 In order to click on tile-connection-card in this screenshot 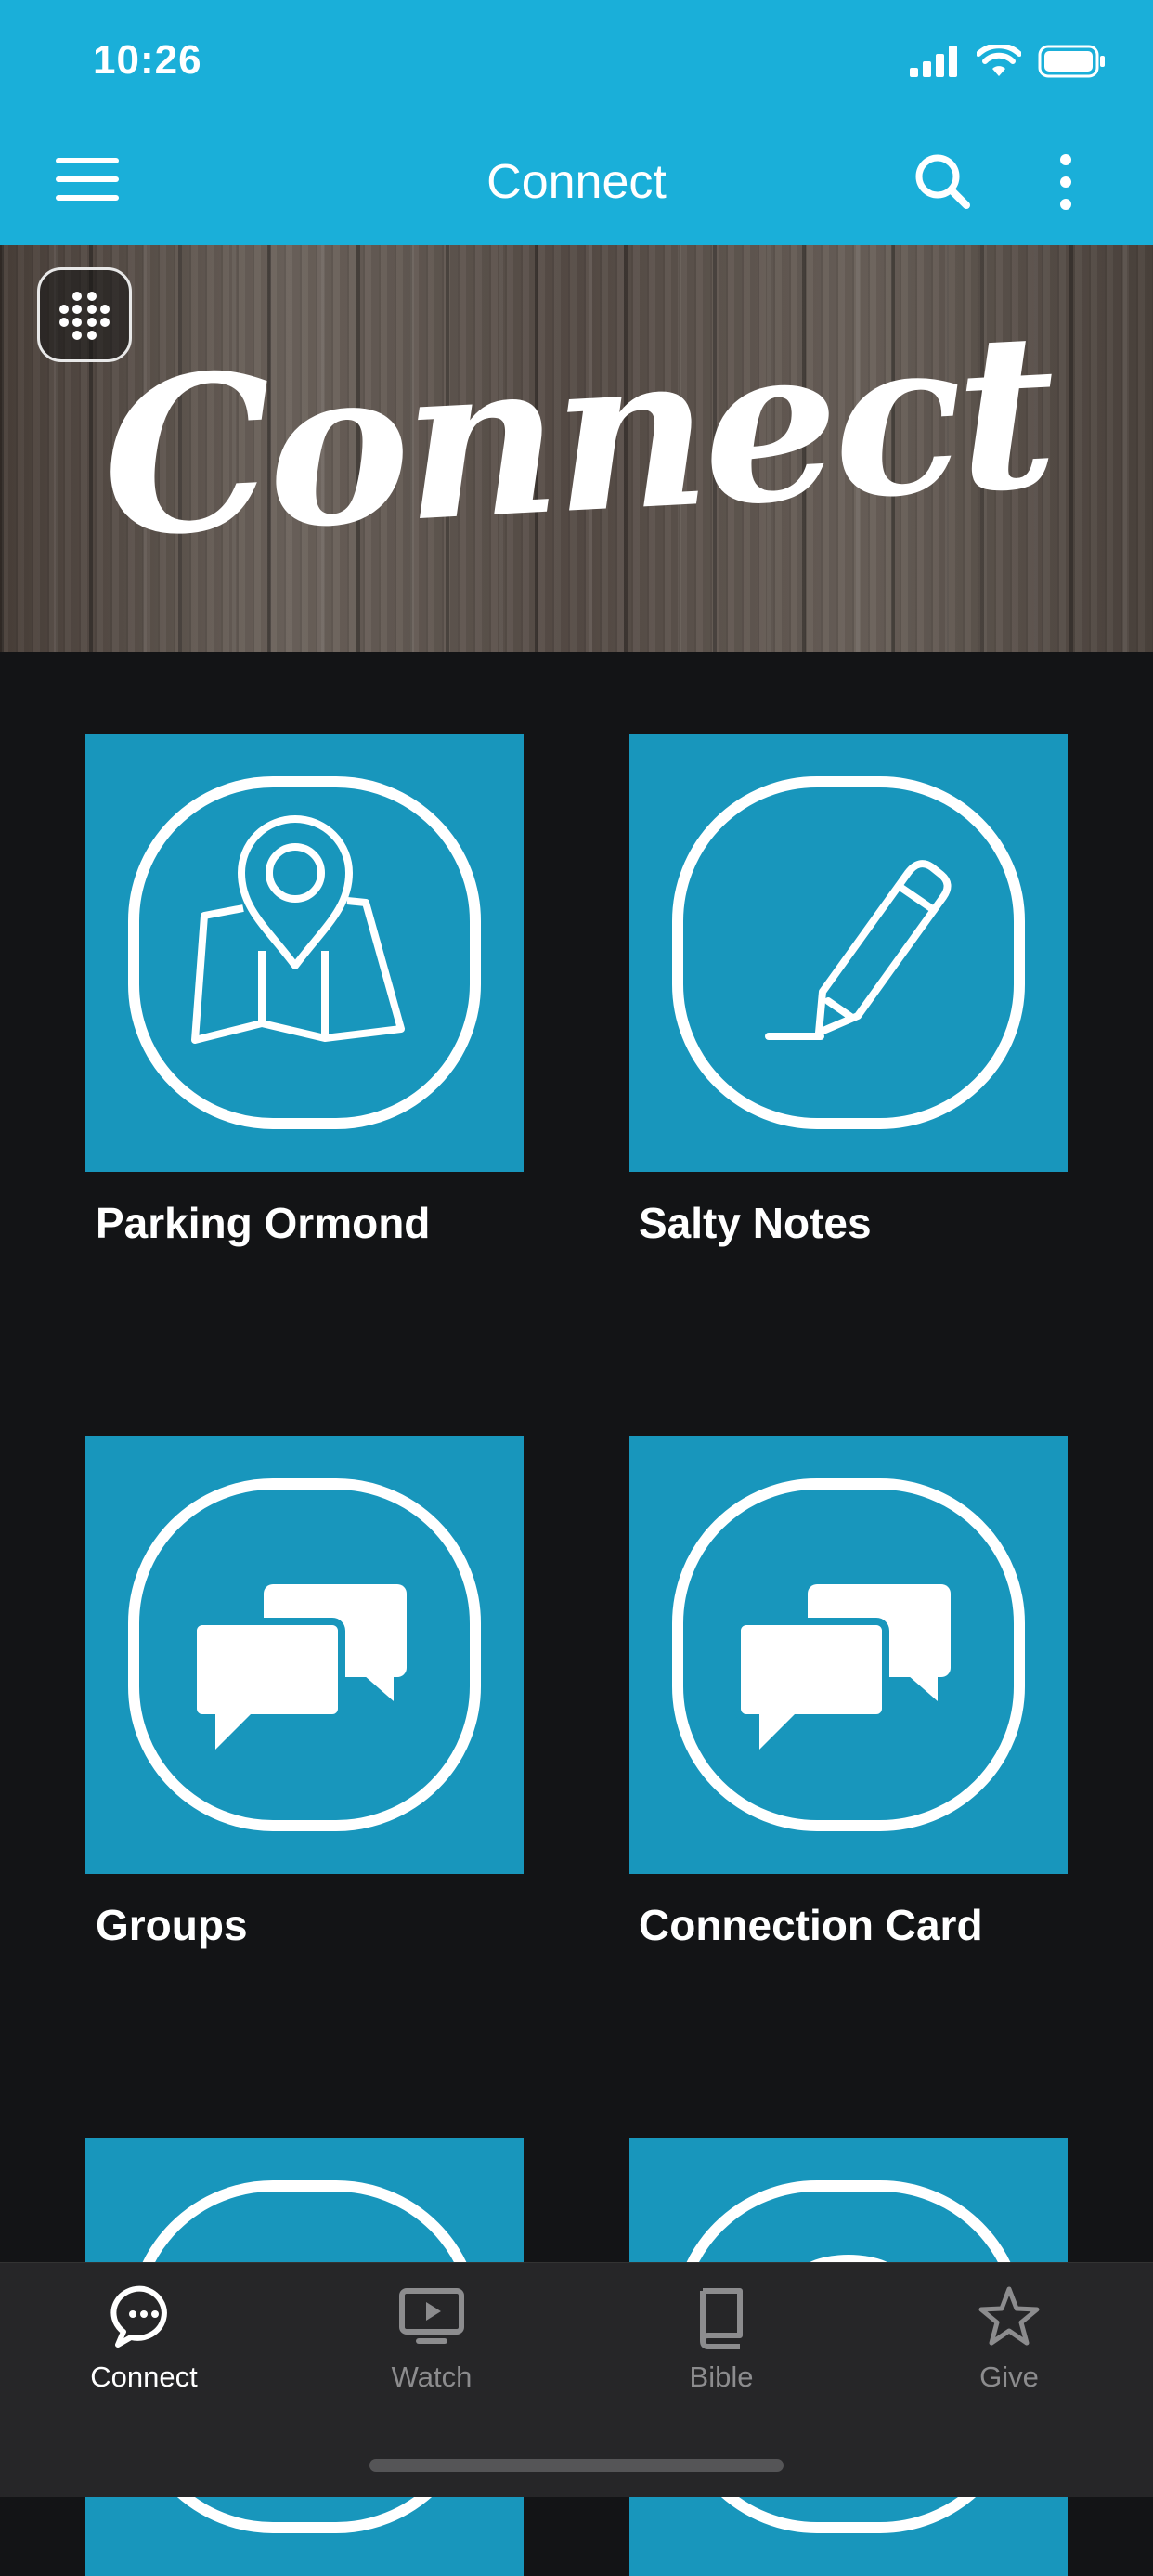, I will do `click(848, 1655)`.